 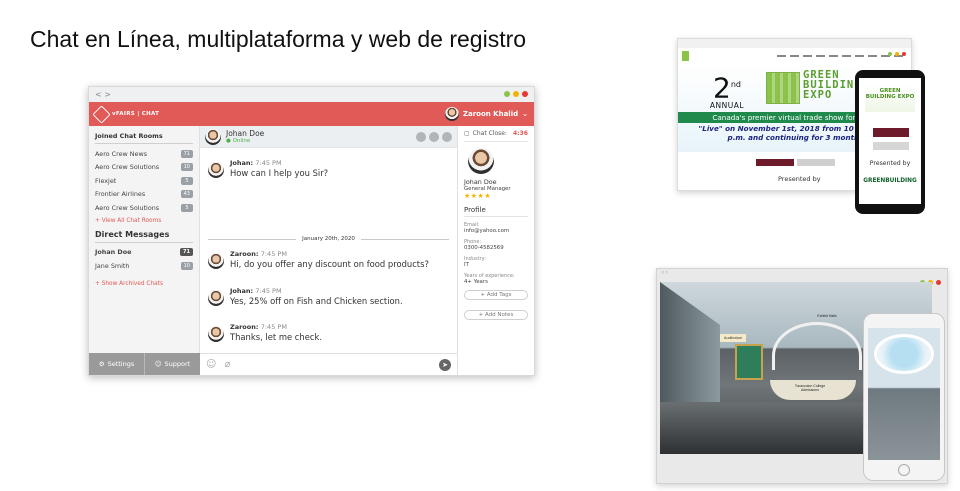 I want to click on contact-avatar, so click(x=213, y=136).